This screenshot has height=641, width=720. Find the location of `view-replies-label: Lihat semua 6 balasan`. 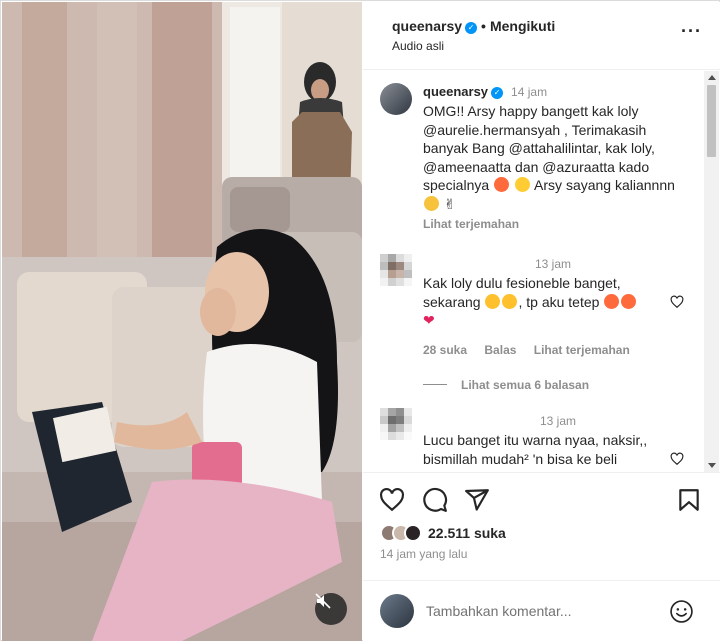

view-replies-label: Lihat semua 6 balasan is located at coordinates (525, 385).